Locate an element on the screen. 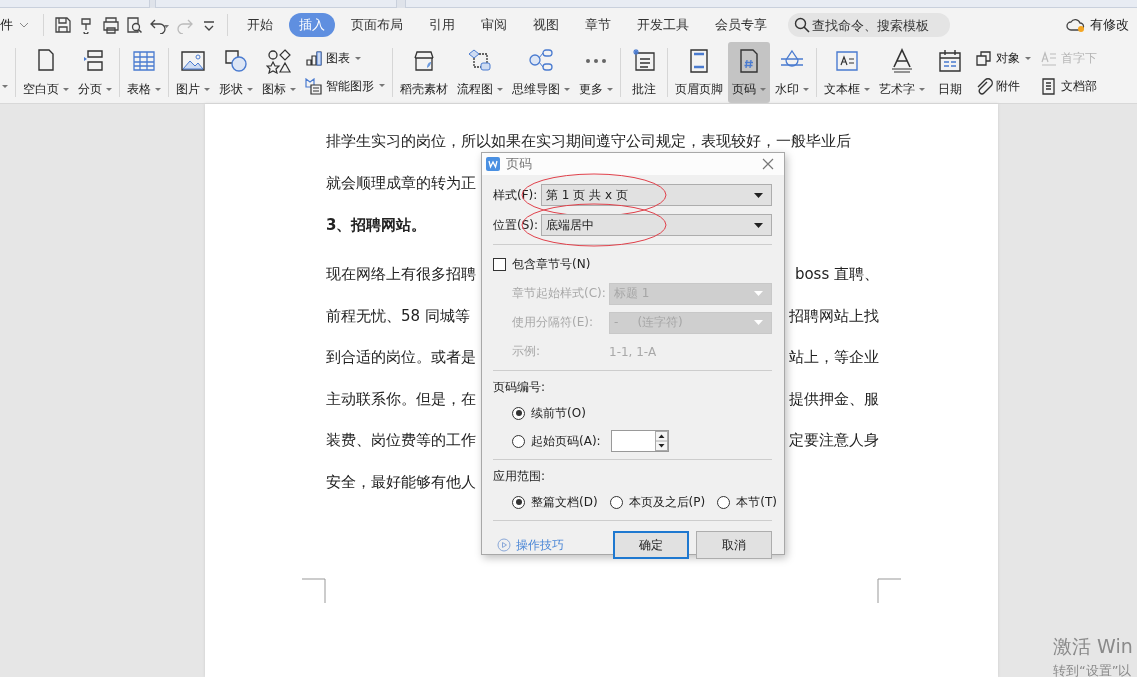 Image resolution: width=1137 pixels, height=677 pixels. paragraph-text: 现在网络上有很多招聘 is located at coordinates (401, 275).